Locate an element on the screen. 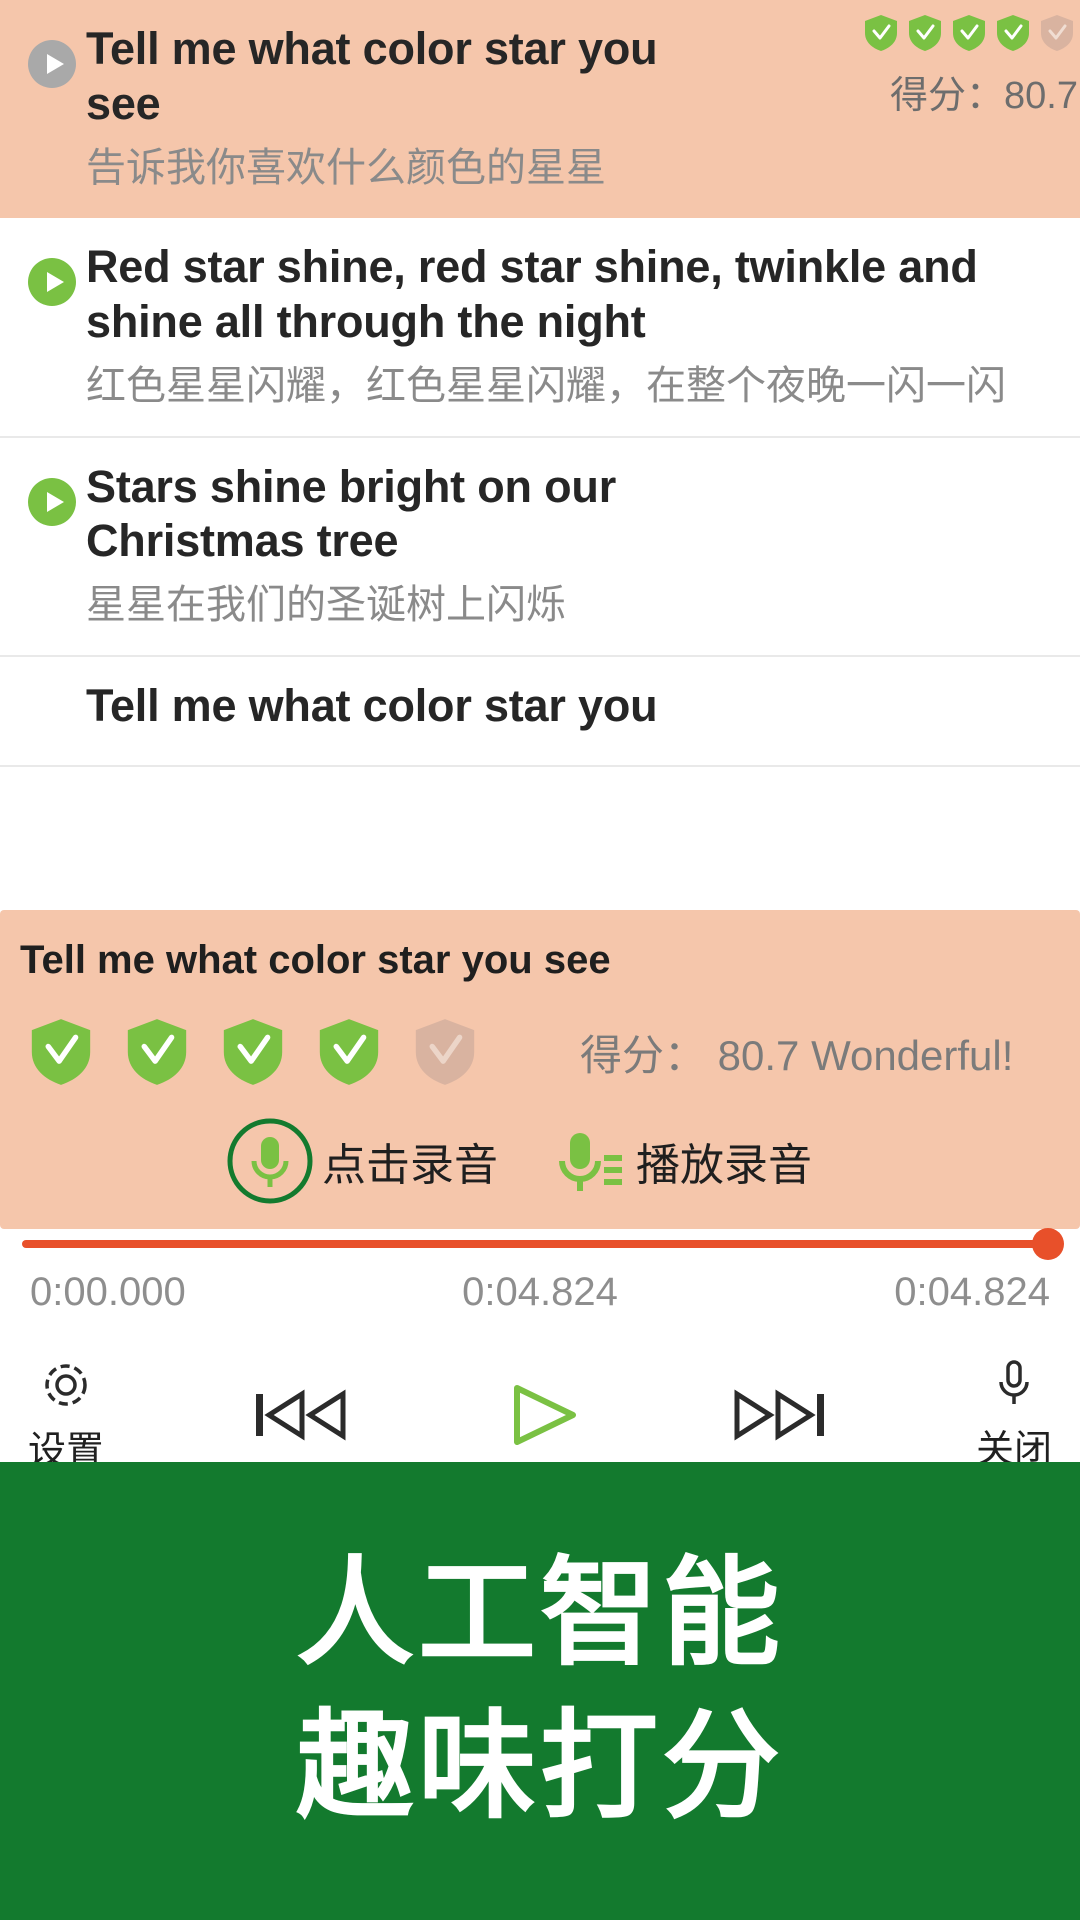 The width and height of the screenshot is (1080, 1920). panel-score-text: 得分： 80.7 Wonderful! is located at coordinates (797, 1055).